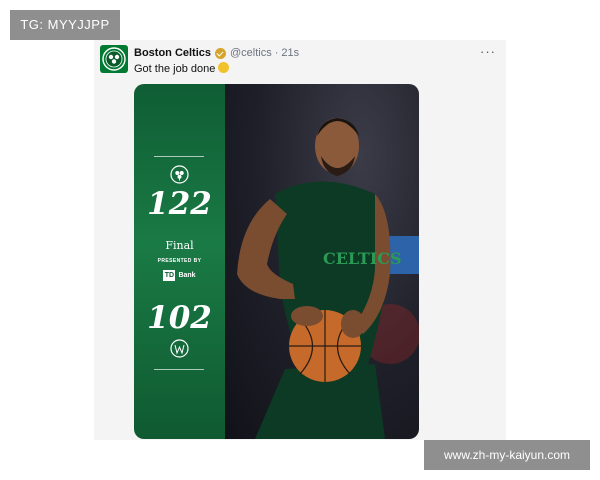 The height and width of the screenshot is (480, 600). Describe the element at coordinates (224, 67) in the screenshot. I see `pleading-face-emoji-icon` at that location.